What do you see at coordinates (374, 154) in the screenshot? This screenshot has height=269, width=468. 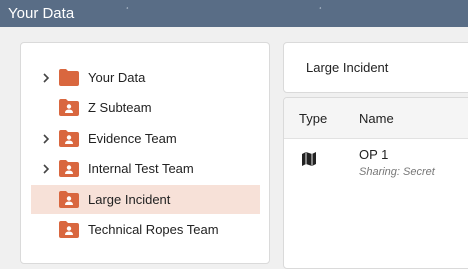 I see `row-name: OP 1` at bounding box center [374, 154].